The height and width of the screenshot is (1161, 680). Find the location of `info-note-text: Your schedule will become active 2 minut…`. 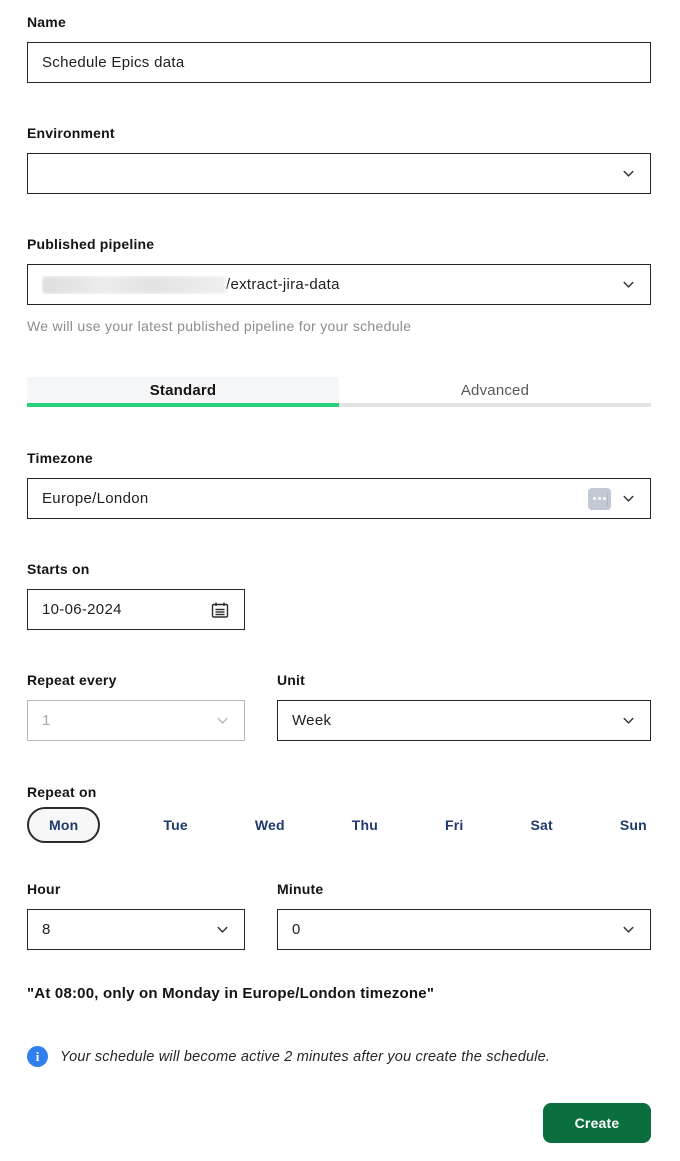

info-note-text: Your schedule will become active 2 minut… is located at coordinates (305, 1056).